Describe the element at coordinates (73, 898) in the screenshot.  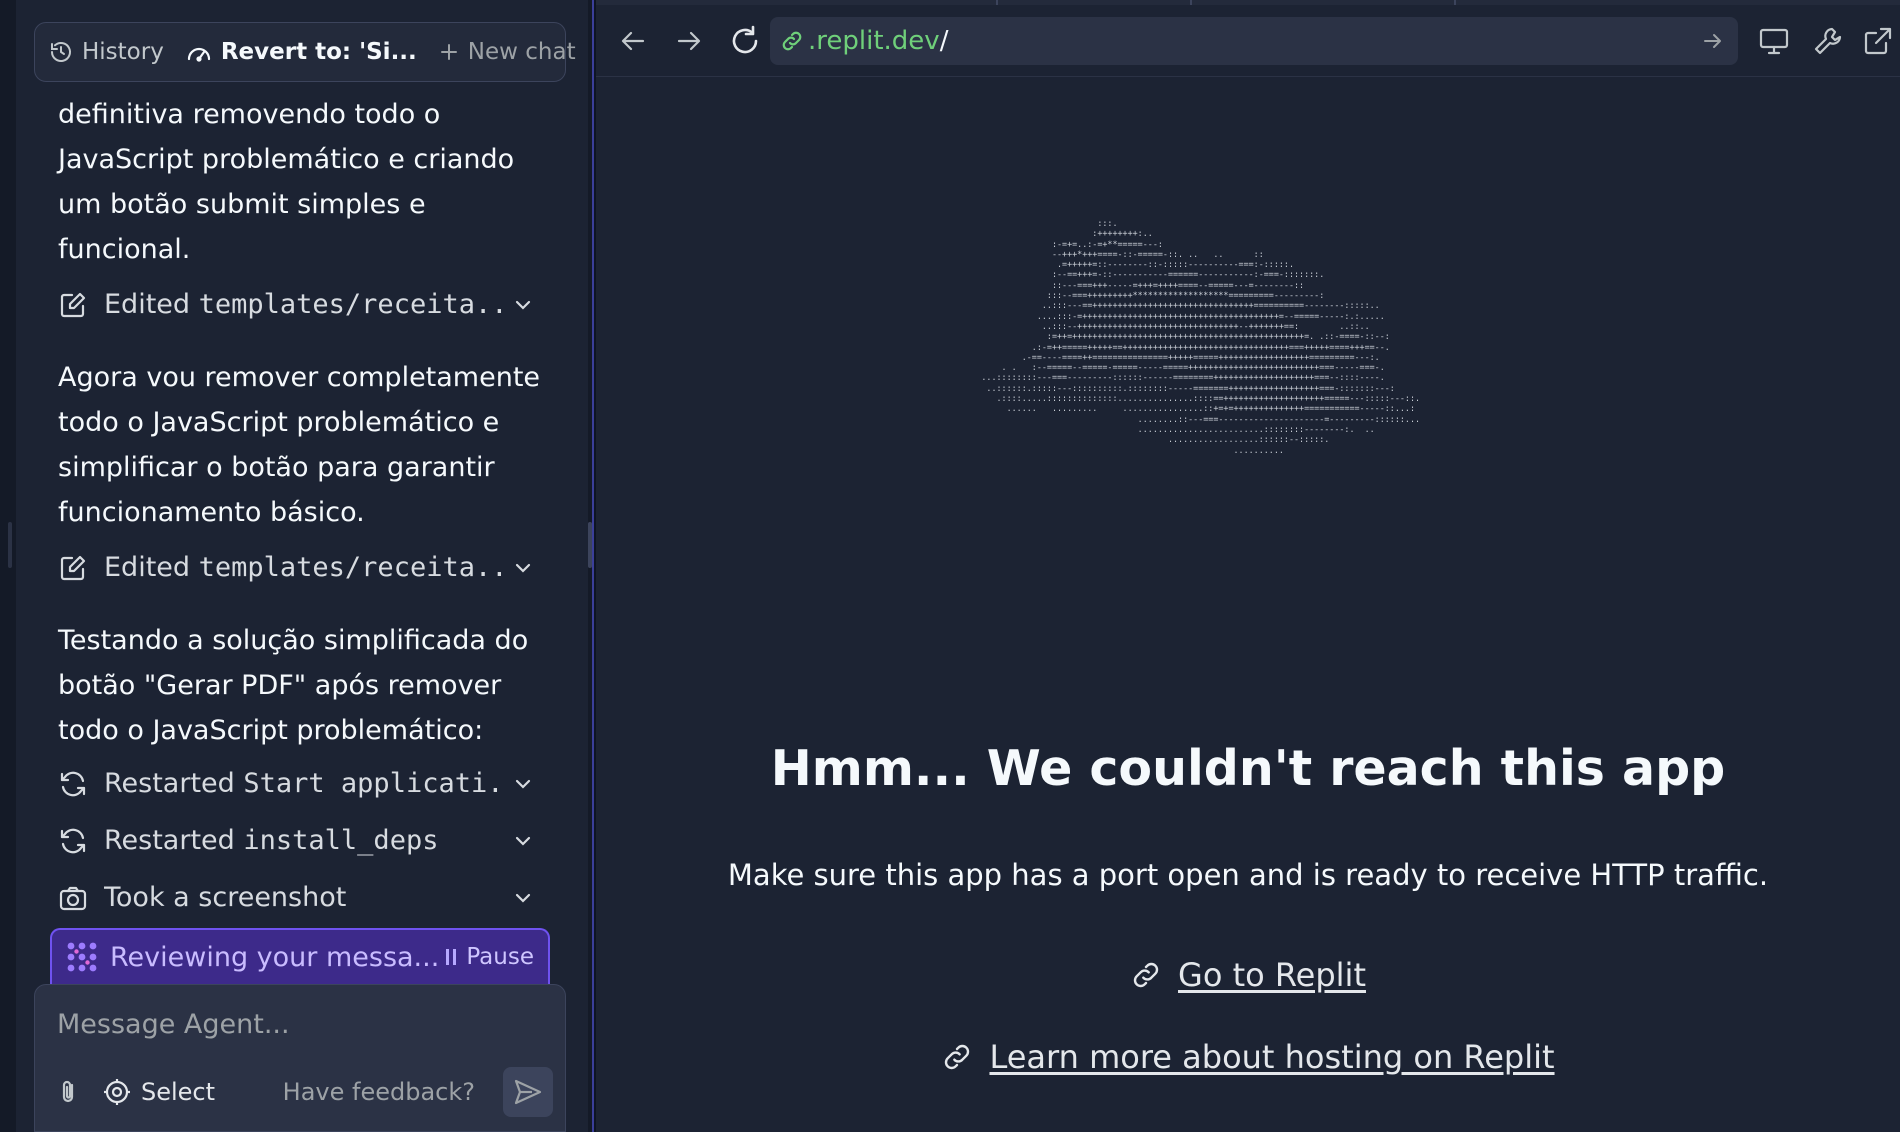
I see `camera-icon` at that location.